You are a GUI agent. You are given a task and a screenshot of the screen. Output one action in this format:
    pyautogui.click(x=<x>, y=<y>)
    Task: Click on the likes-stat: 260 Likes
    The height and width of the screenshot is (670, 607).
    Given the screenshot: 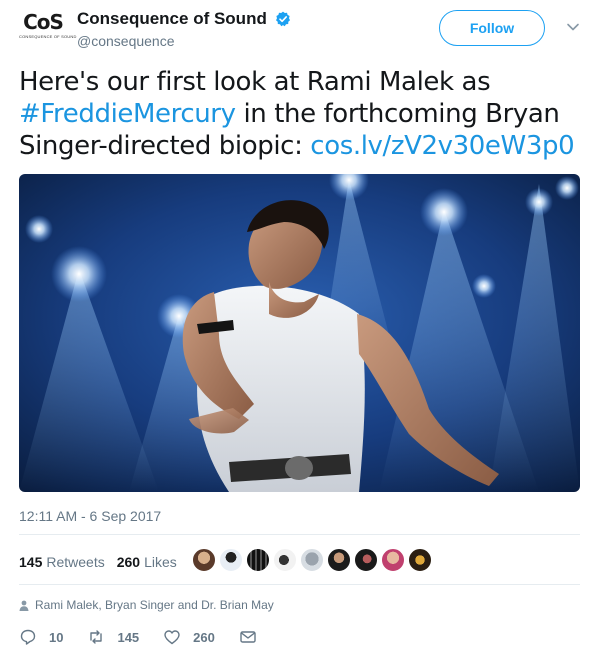 What is the action you would take?
    pyautogui.click(x=147, y=562)
    